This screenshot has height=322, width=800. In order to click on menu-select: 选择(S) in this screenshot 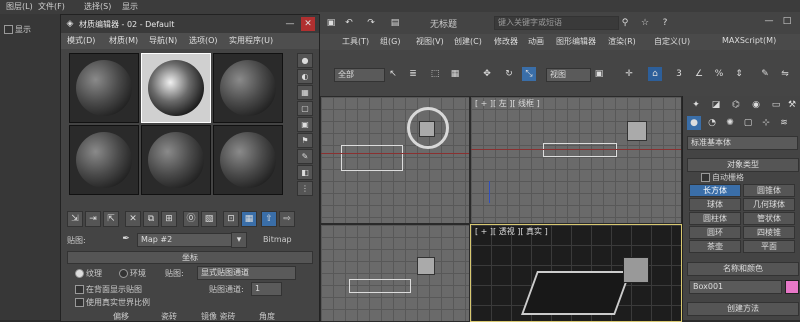, I will do `click(97, 6)`.